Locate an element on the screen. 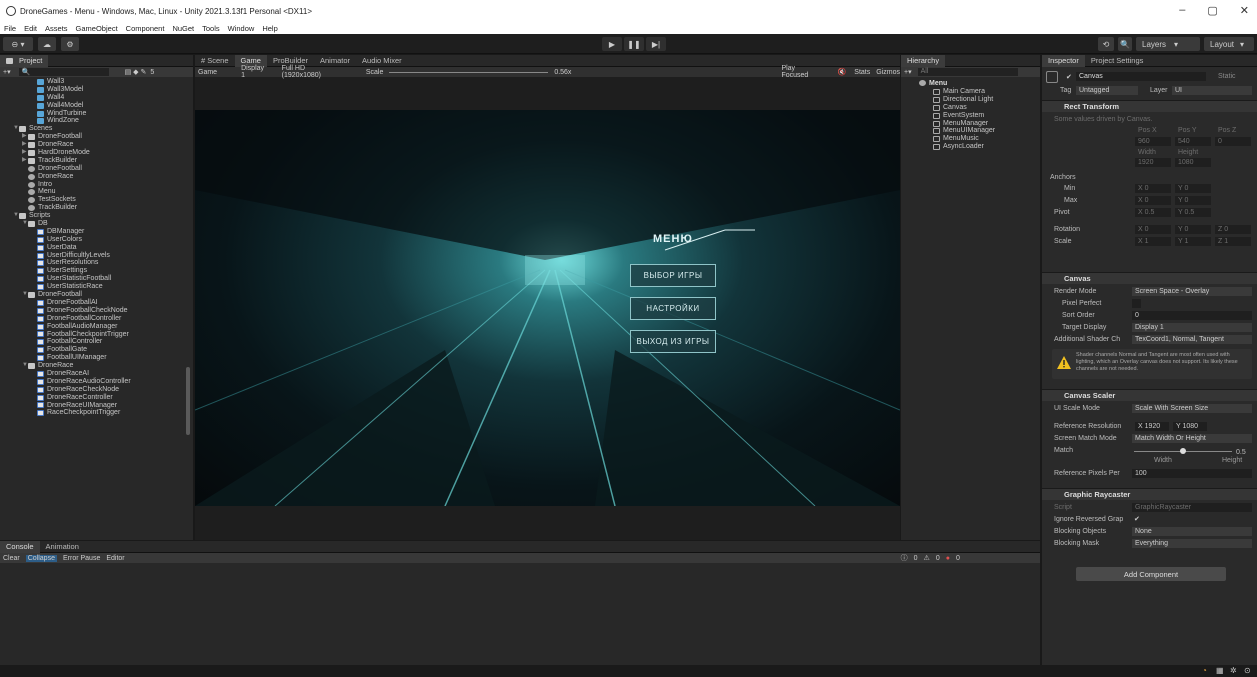  error-pause-toggle: Error Pause is located at coordinates (81, 558).